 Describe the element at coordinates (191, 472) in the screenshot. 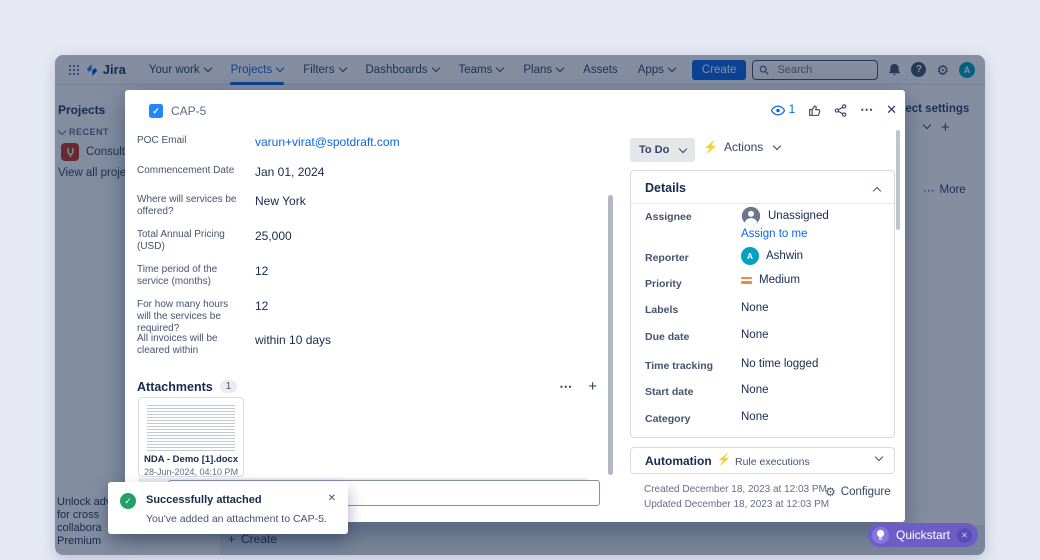

I see `attachment-file-date: 28-Jun-2024, 04:10 PM` at that location.